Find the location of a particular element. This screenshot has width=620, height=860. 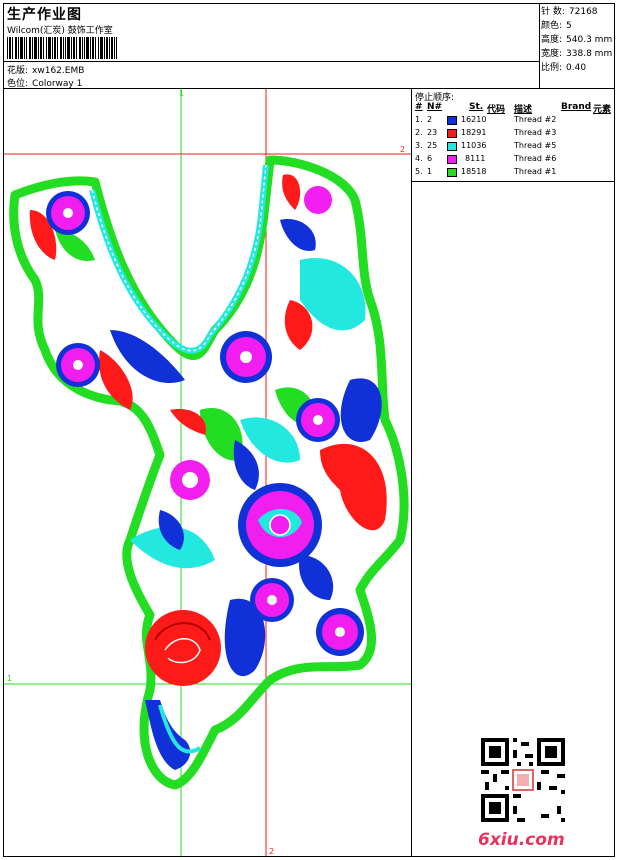

stat-height: 高度: 540.3 mm is located at coordinates (576, 40).